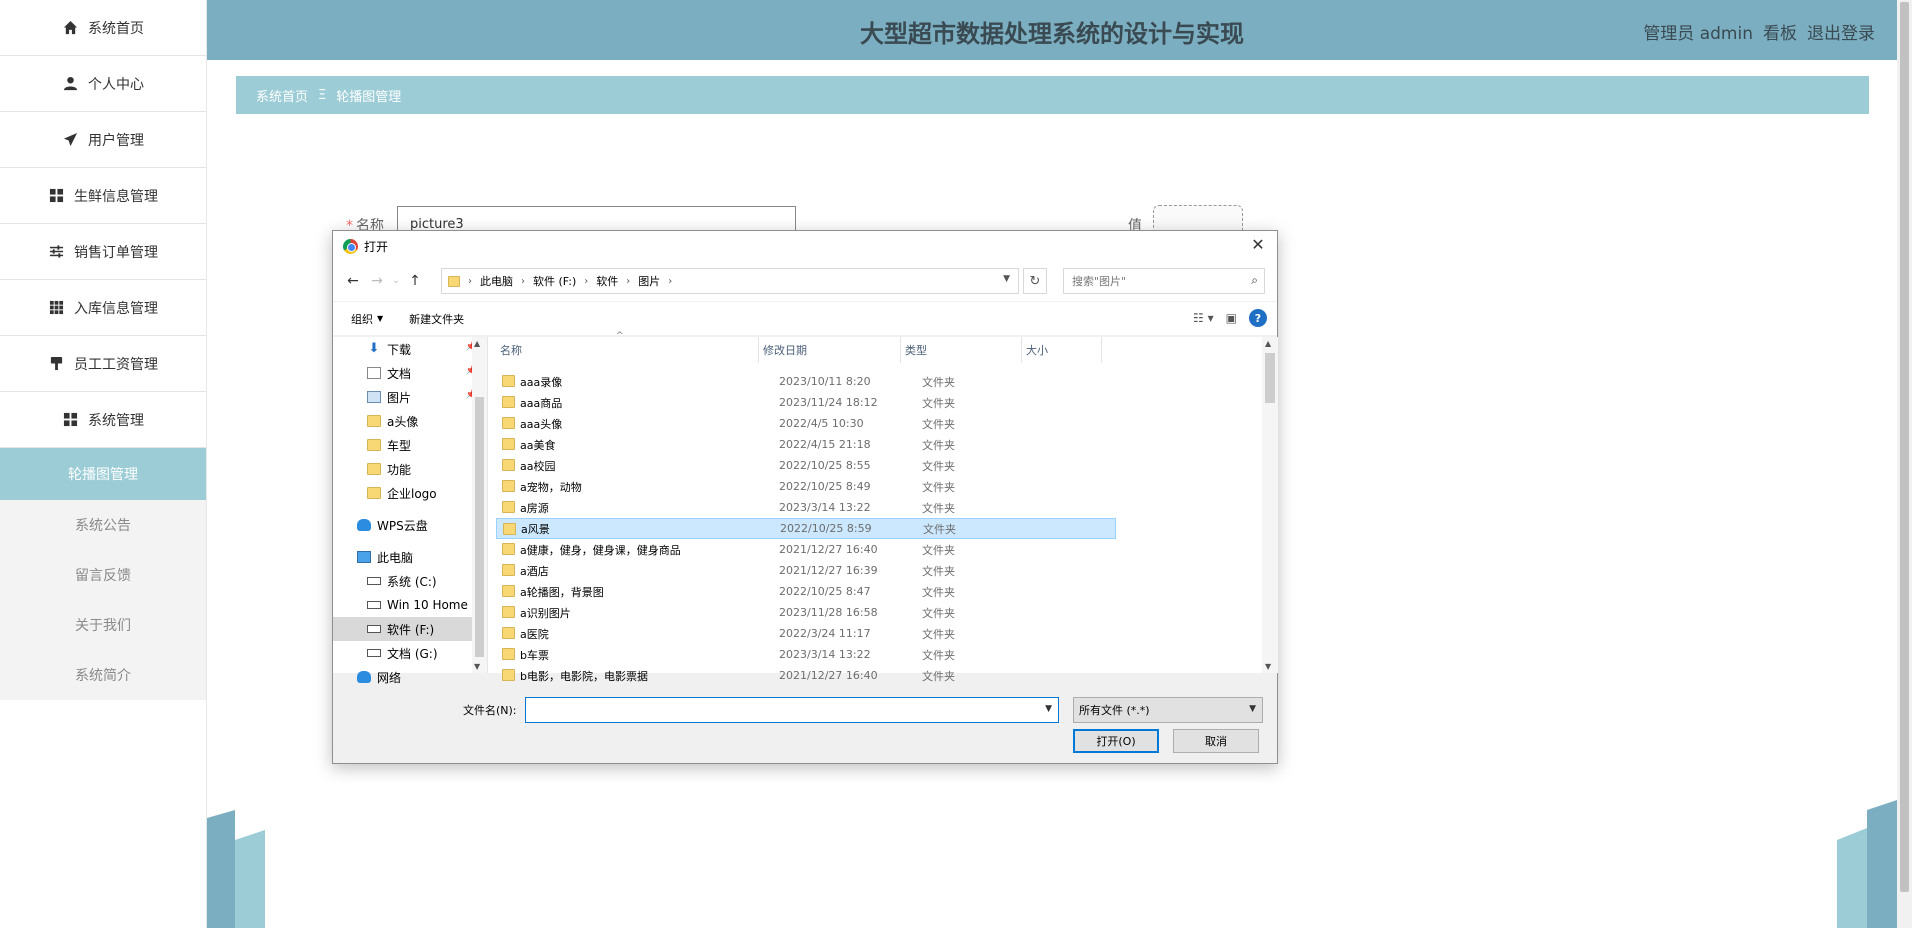 The image size is (1912, 928). What do you see at coordinates (502, 281) in the screenshot?
I see `path-crumb-pc: 此电脑 ›` at bounding box center [502, 281].